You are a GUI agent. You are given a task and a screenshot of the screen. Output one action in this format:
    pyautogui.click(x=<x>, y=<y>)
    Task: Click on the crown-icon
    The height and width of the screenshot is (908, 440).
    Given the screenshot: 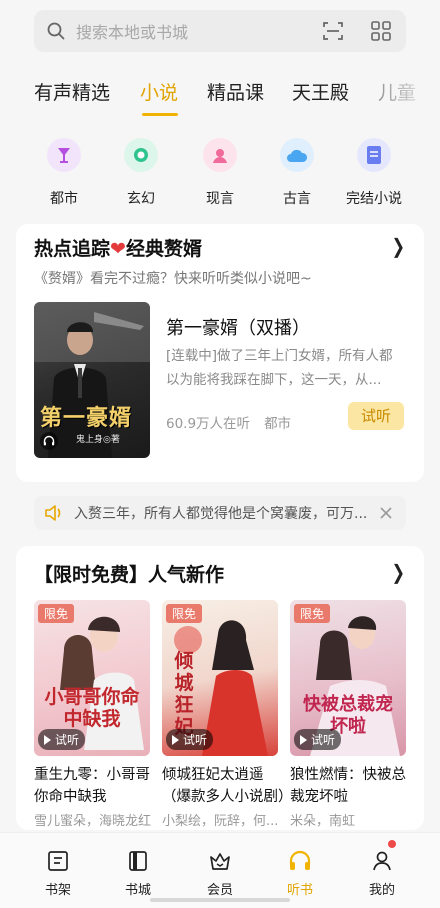 What is the action you would take?
    pyautogui.click(x=220, y=861)
    